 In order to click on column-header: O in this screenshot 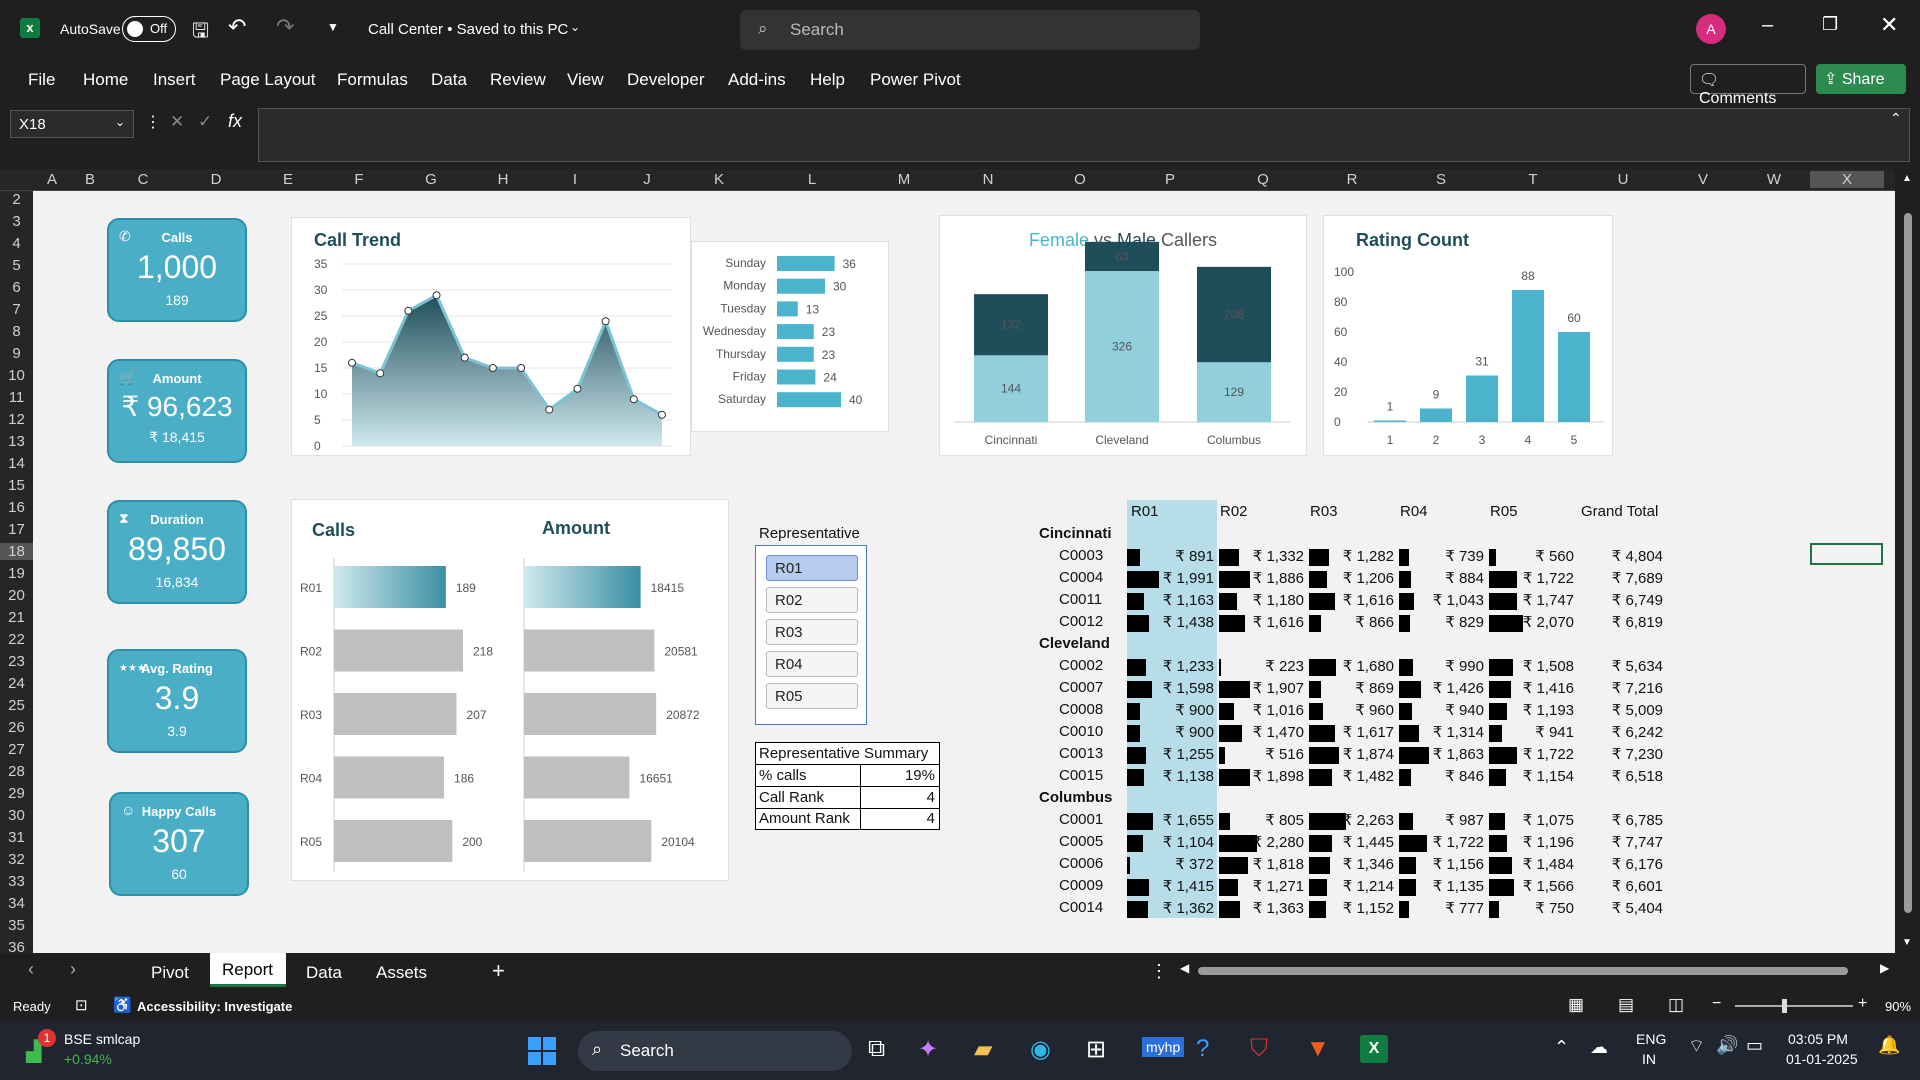, I will do `click(1080, 179)`.